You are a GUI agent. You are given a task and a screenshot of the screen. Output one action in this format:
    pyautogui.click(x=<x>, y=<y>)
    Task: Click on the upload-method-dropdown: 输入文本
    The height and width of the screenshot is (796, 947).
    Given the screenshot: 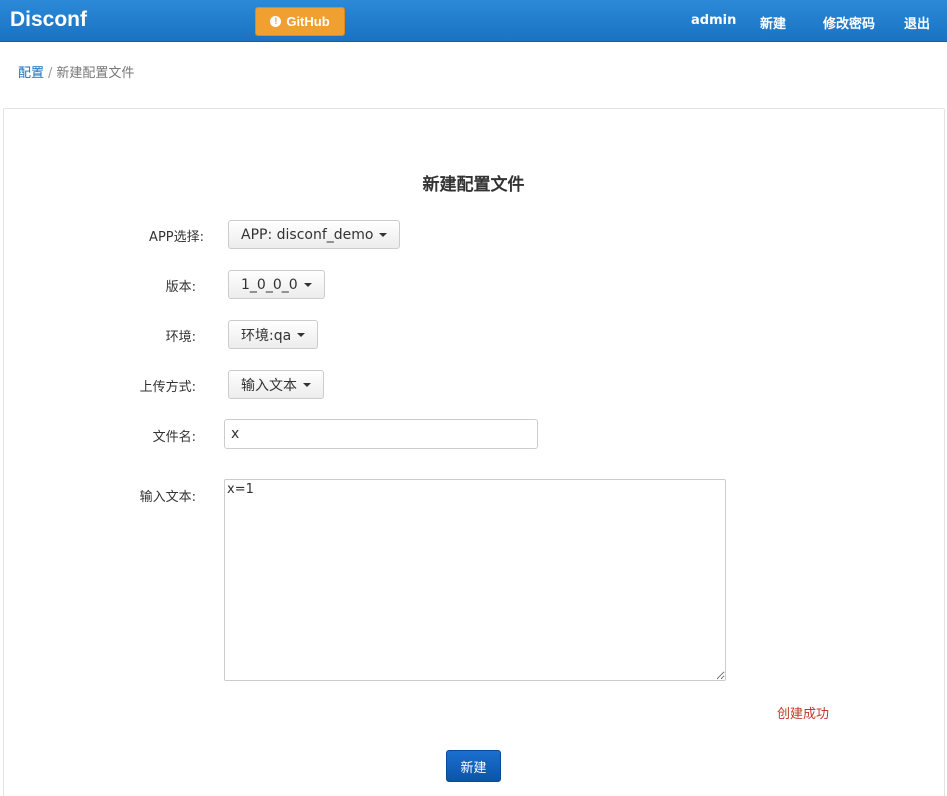 What is the action you would take?
    pyautogui.click(x=276, y=384)
    